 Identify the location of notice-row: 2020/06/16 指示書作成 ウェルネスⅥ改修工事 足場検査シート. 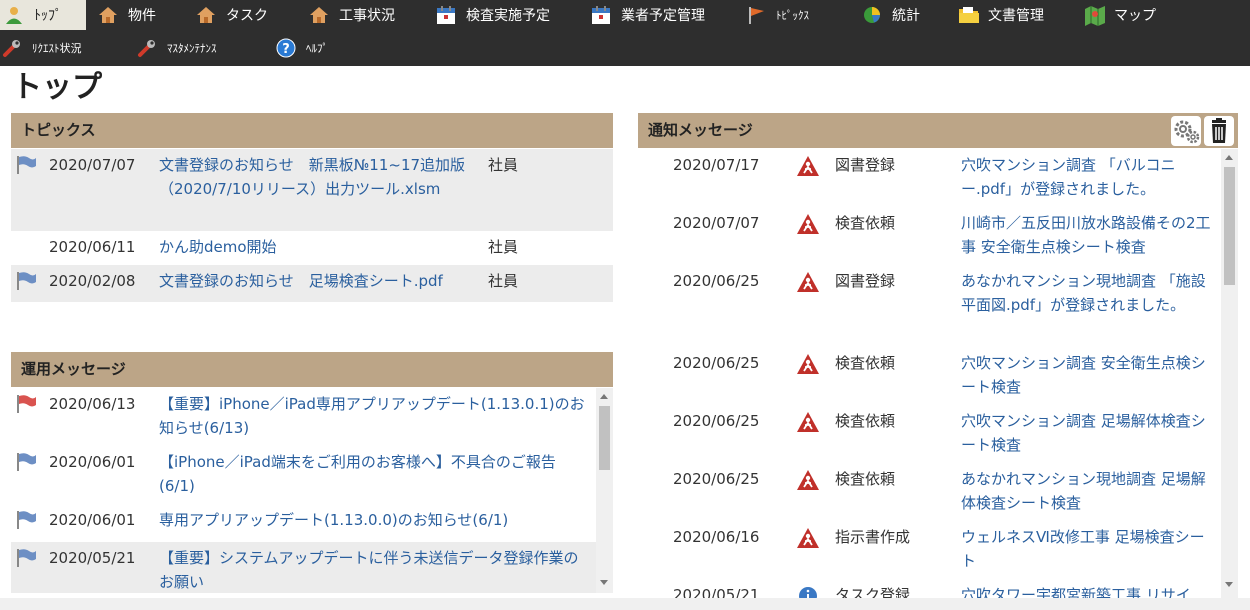
(929, 550).